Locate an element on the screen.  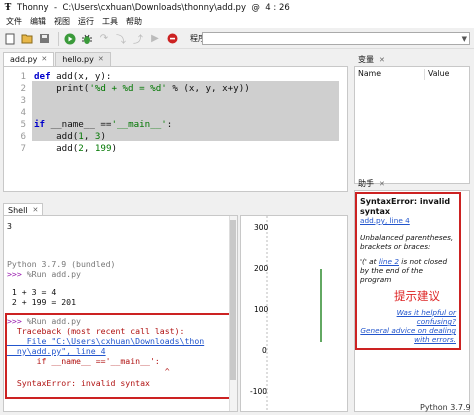
program-args-input: ▼ is located at coordinates (336, 38).